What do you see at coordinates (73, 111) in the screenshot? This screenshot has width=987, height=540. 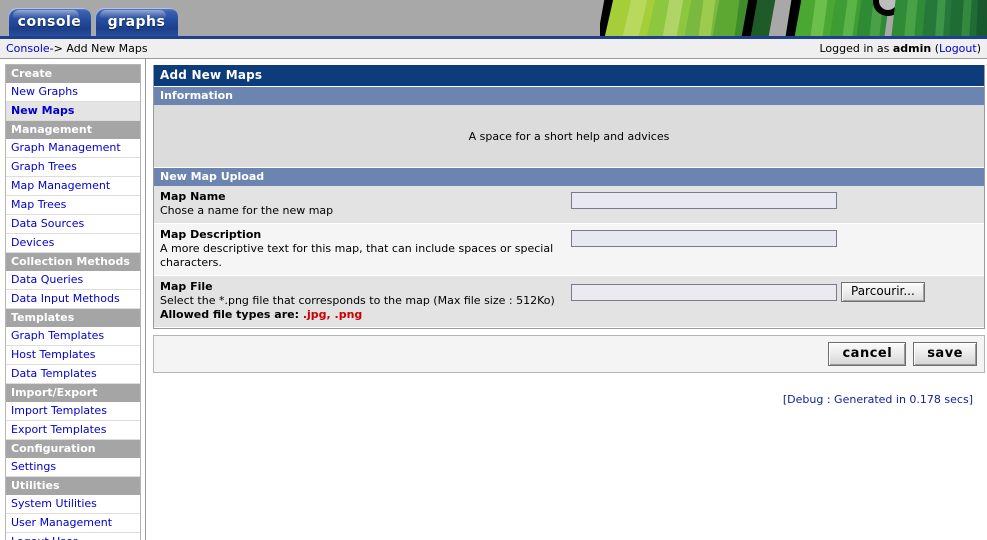 I see `sidebar-item-new-maps: New Maps` at bounding box center [73, 111].